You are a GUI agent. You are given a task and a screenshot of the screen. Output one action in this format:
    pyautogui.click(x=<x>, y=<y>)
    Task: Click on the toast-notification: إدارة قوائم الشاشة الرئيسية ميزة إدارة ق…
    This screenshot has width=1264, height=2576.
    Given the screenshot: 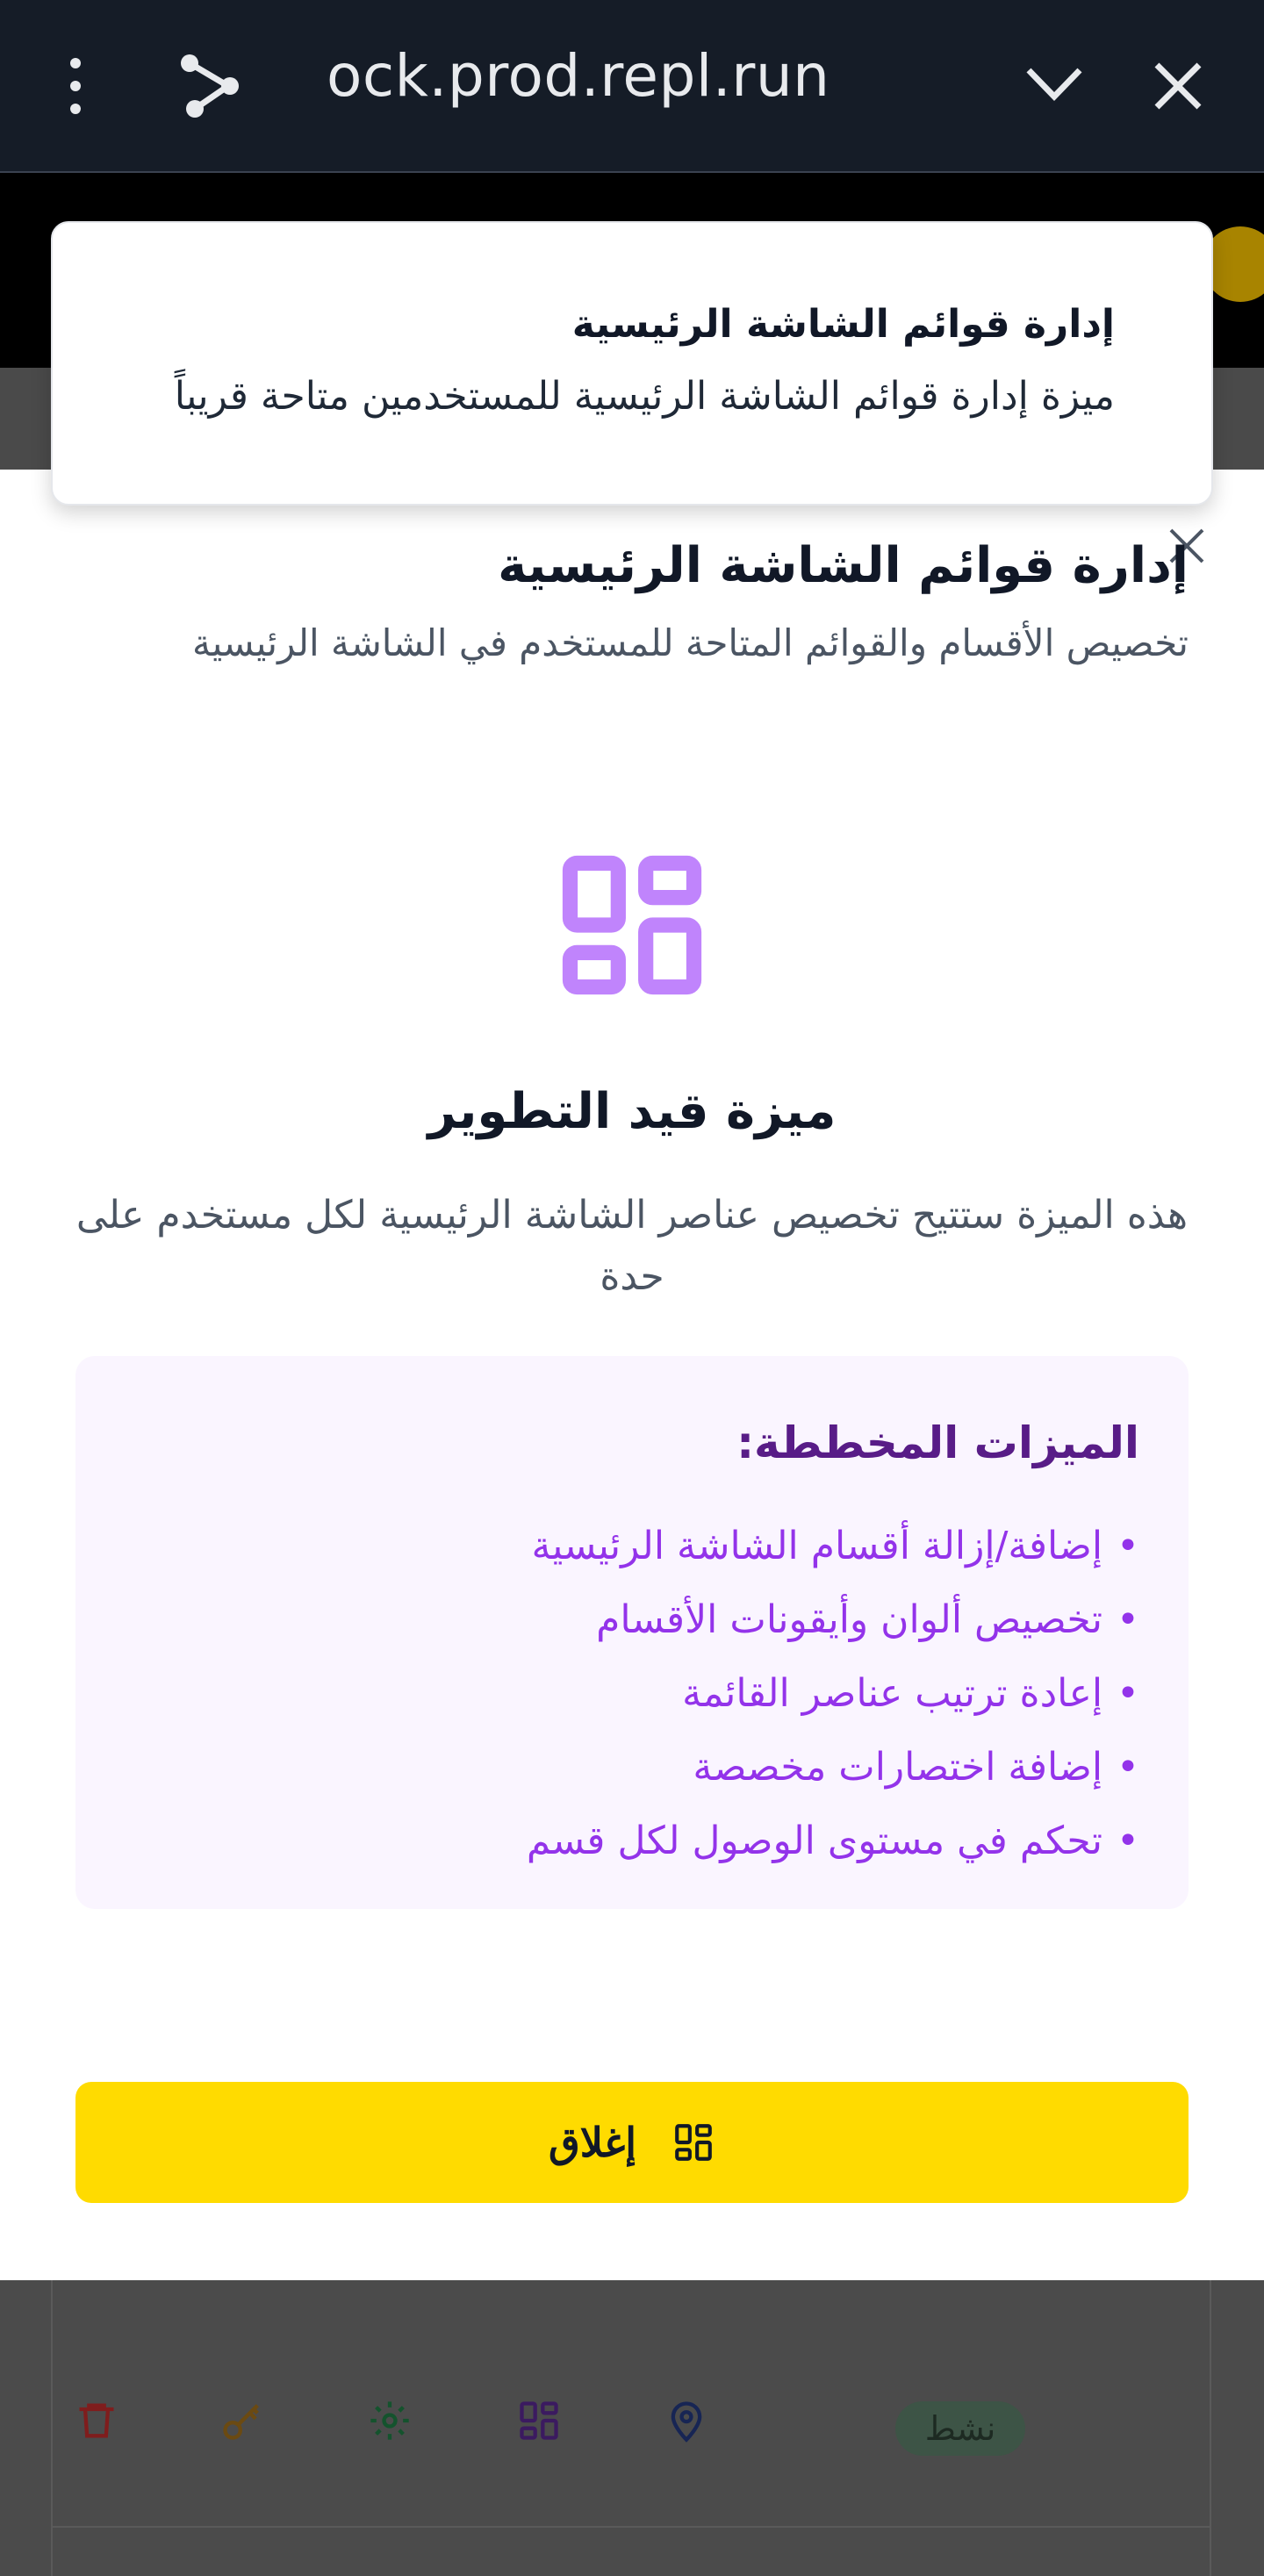 What is the action you would take?
    pyautogui.click(x=632, y=363)
    